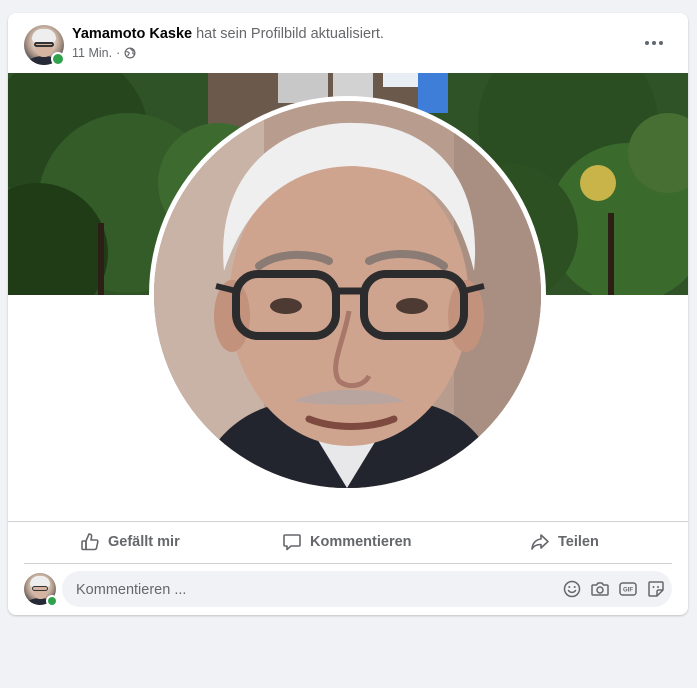  I want to click on more-options-button, so click(654, 43).